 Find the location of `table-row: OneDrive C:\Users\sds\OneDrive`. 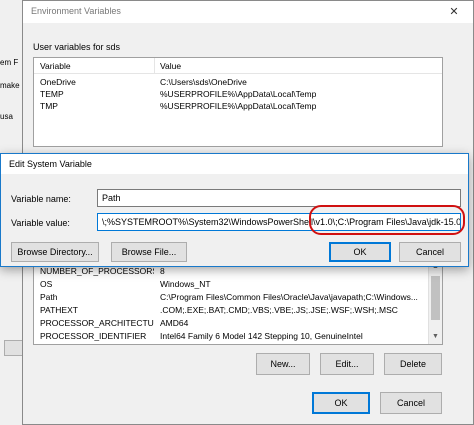

table-row: OneDrive C:\Users\sds\OneDrive is located at coordinates (238, 82).